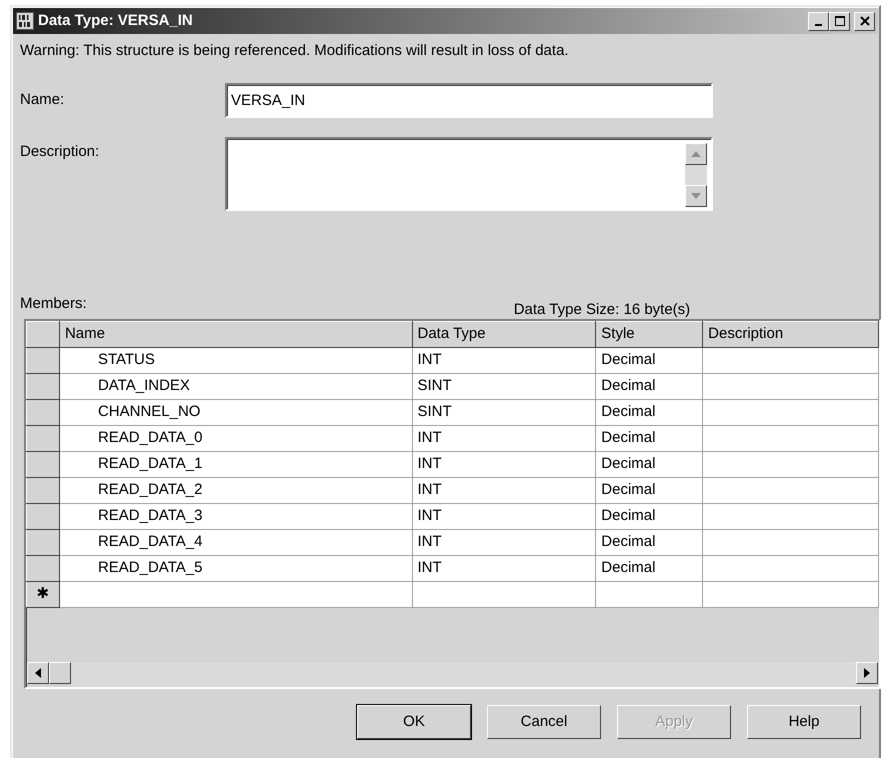 Image resolution: width=891 pixels, height=758 pixels. I want to click on size-text: Data Type Size: 16 byte(s), so click(602, 310).